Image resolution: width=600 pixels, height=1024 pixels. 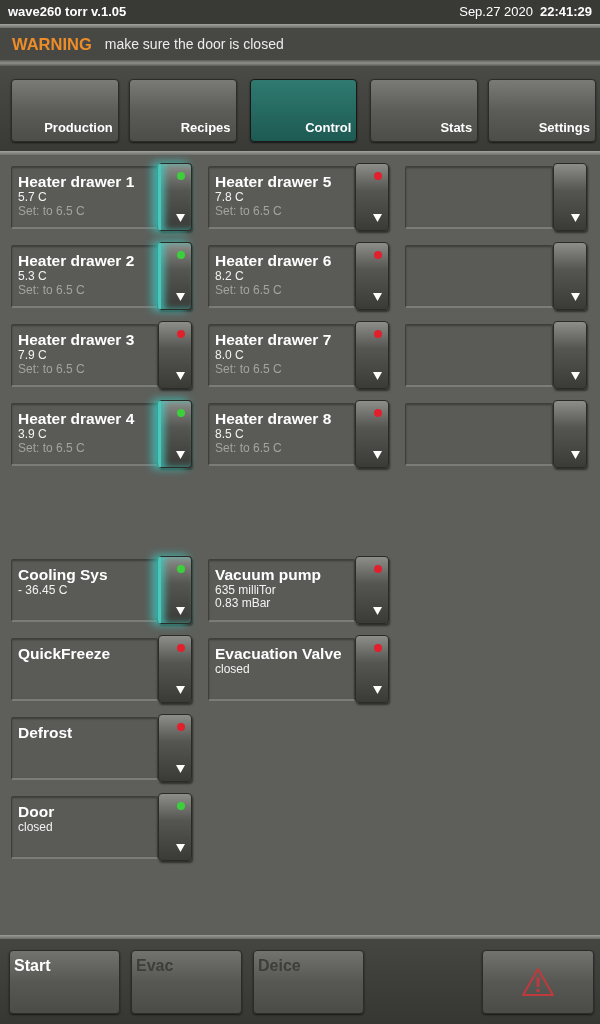 What do you see at coordinates (33, 434) in the screenshot?
I see `tile-reading: 3.9 C` at bounding box center [33, 434].